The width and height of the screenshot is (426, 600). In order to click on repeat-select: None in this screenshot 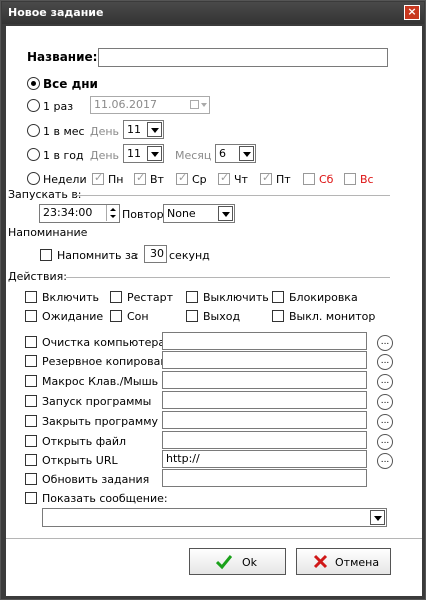, I will do `click(199, 213)`.